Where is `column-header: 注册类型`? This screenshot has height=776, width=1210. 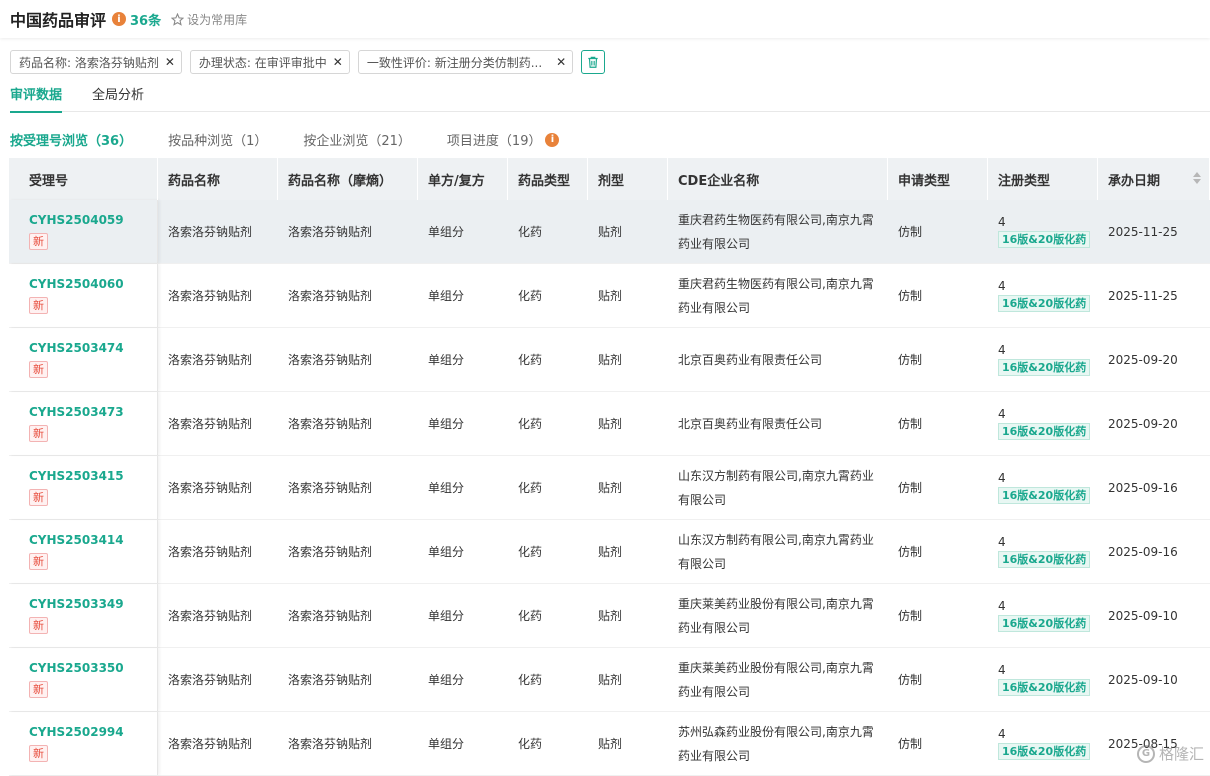 column-header: 注册类型 is located at coordinates (1043, 179).